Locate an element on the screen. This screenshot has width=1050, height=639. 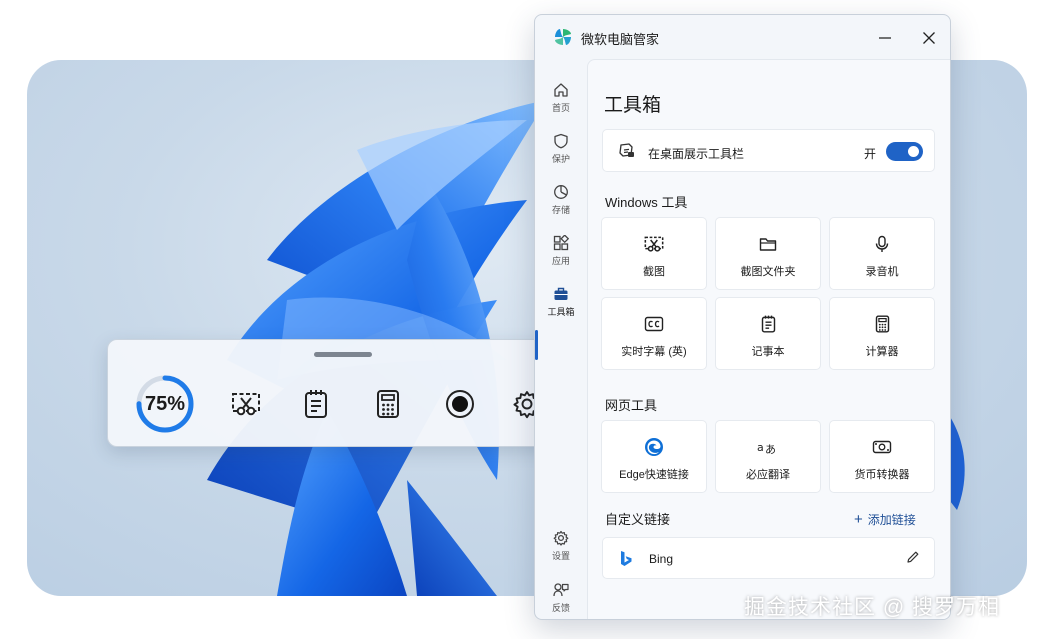
folder-icon is located at coordinates (768, 244).